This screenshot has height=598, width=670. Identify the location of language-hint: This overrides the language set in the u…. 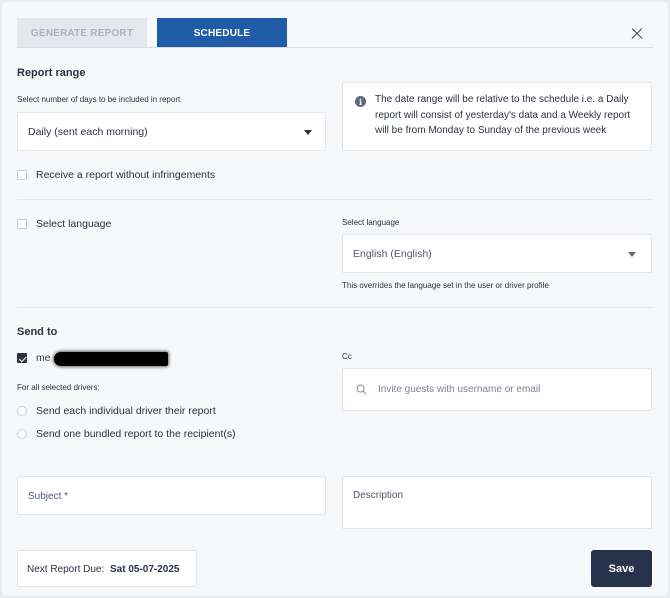
(445, 285).